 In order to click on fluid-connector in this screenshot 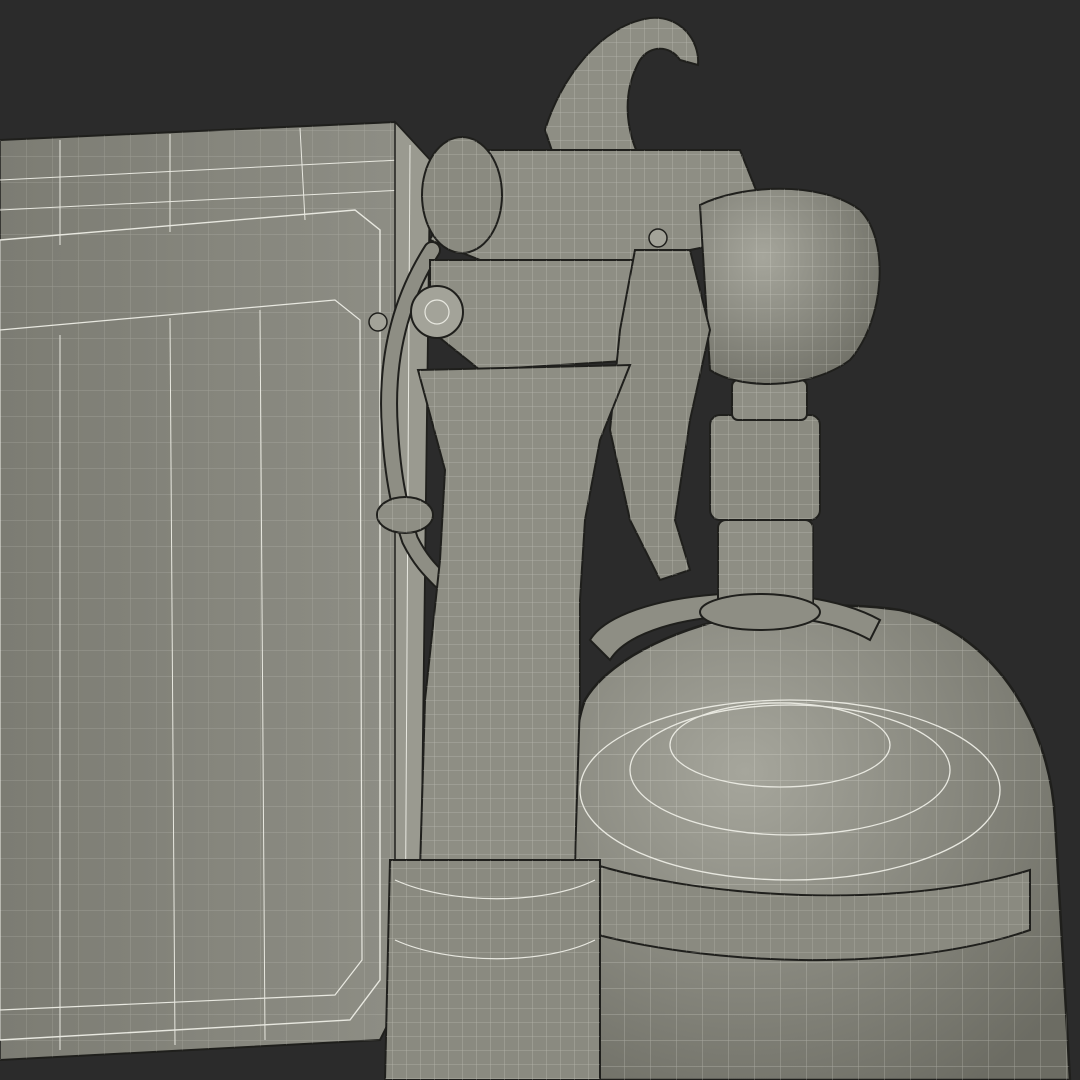, I will do `click(760, 505)`.